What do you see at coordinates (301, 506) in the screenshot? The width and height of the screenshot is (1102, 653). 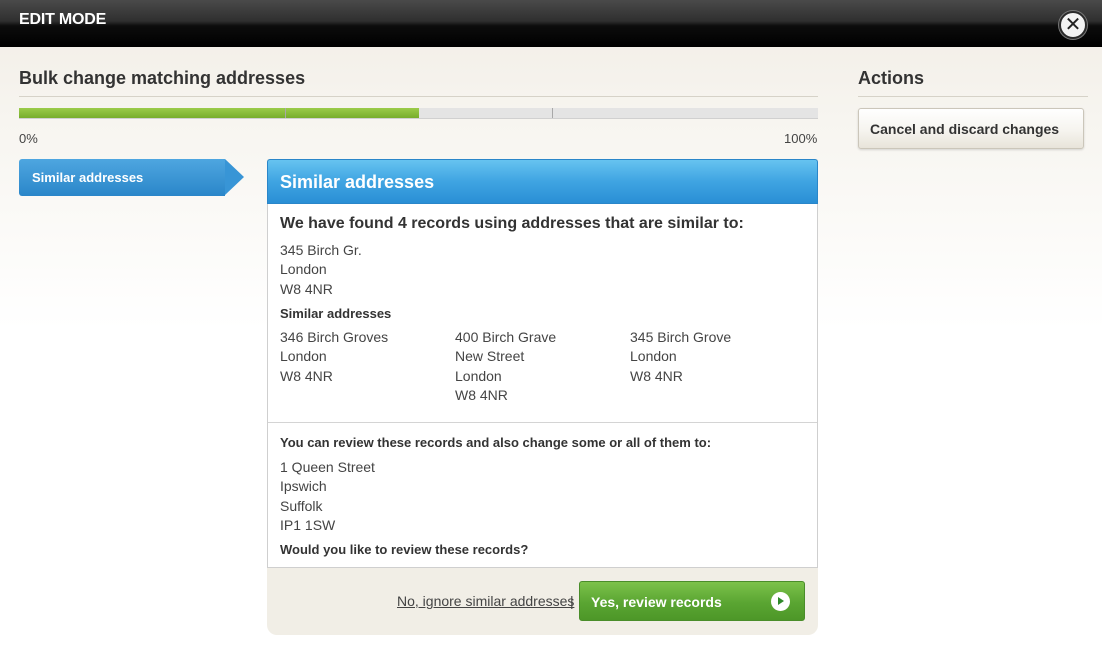 I see `new-address-line: Suffolk` at bounding box center [301, 506].